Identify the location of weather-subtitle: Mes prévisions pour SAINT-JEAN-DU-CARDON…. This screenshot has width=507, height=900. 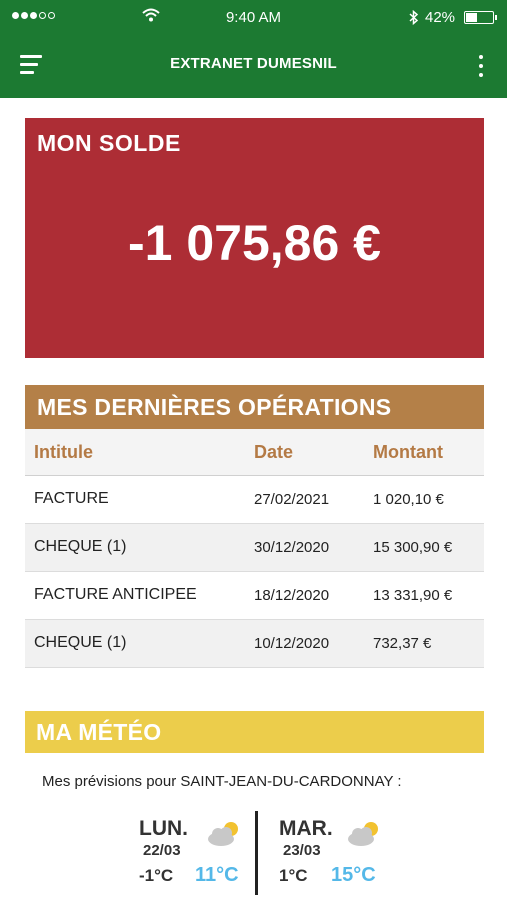
(222, 781).